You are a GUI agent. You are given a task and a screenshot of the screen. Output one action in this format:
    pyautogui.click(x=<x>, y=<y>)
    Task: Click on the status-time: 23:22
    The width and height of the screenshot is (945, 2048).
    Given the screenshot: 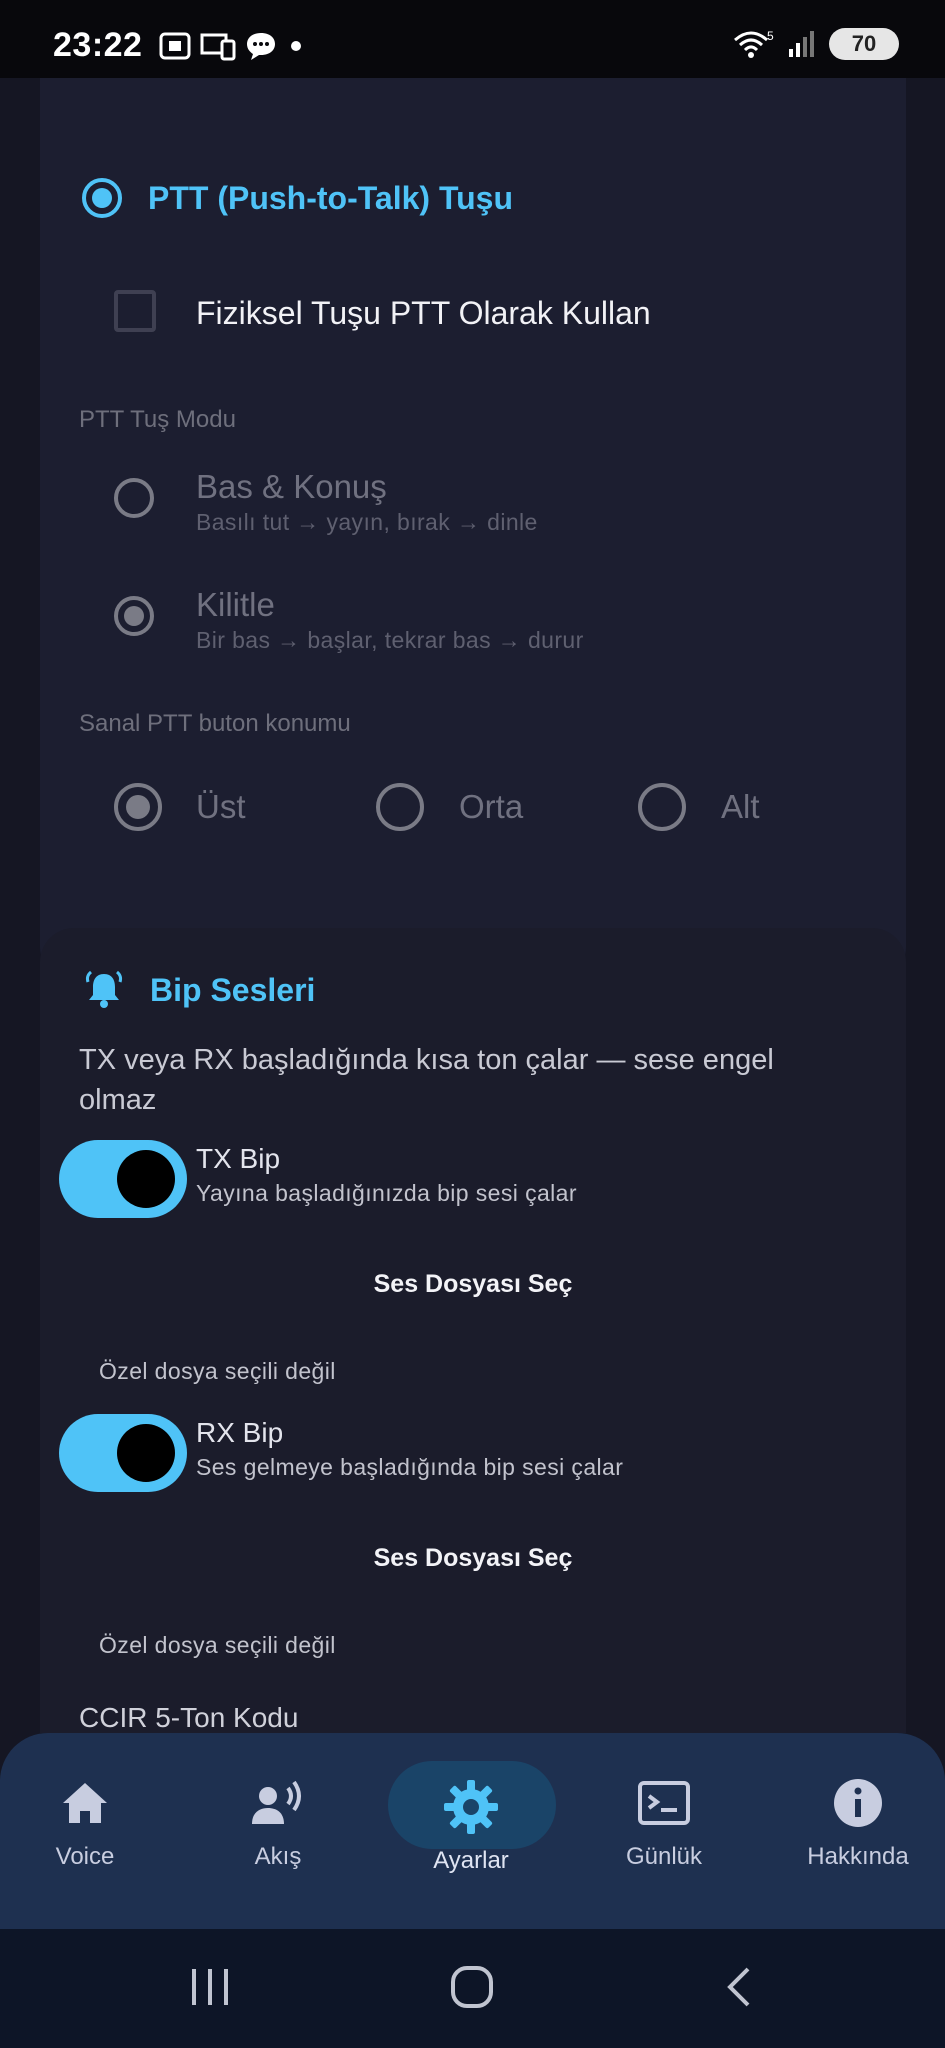 What is the action you would take?
    pyautogui.click(x=98, y=45)
    